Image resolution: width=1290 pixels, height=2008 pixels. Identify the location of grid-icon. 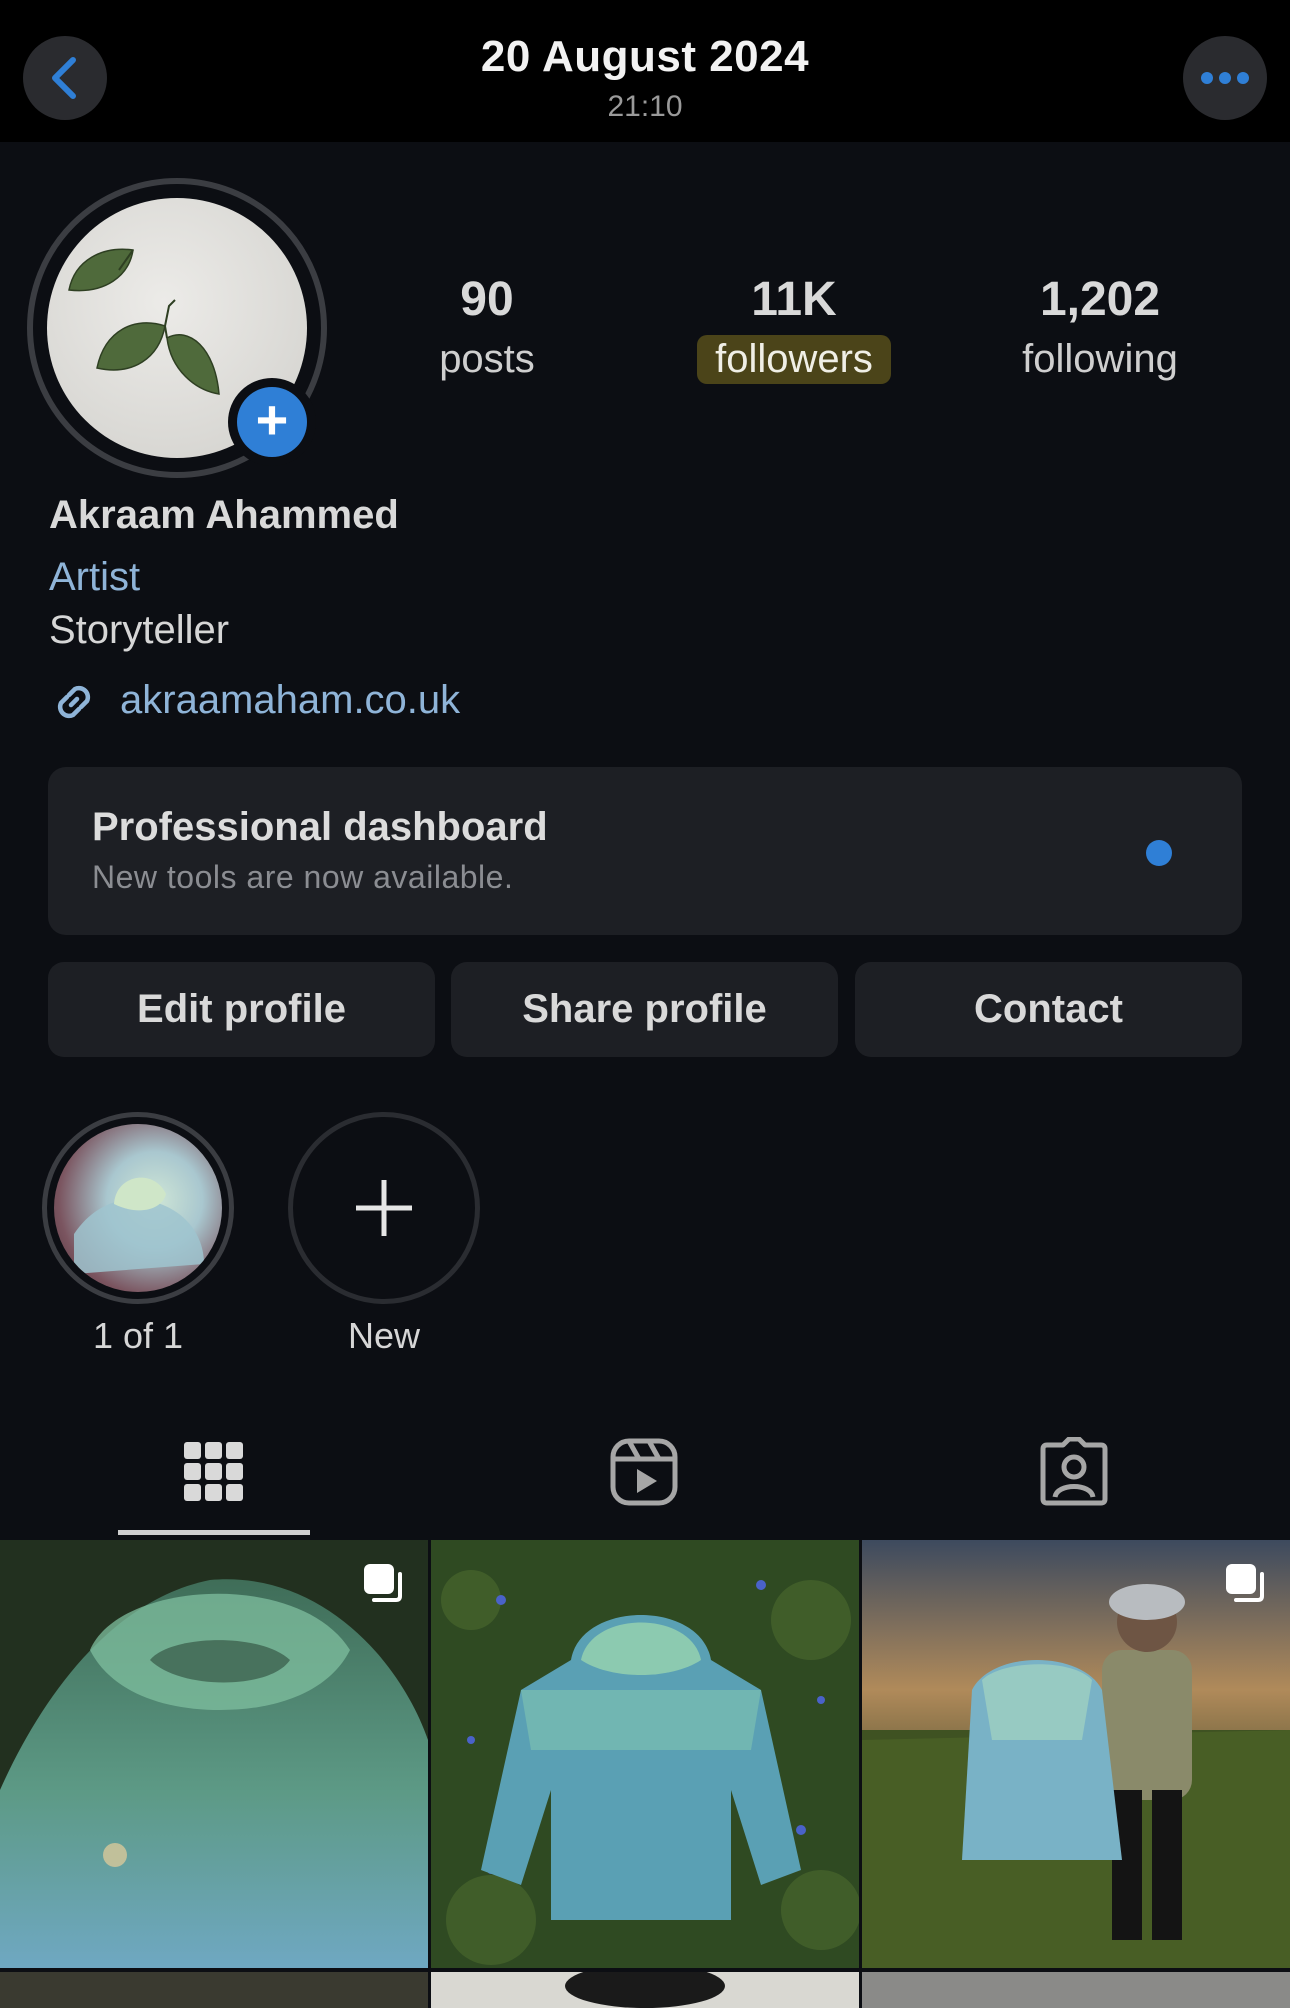
(213, 1471).